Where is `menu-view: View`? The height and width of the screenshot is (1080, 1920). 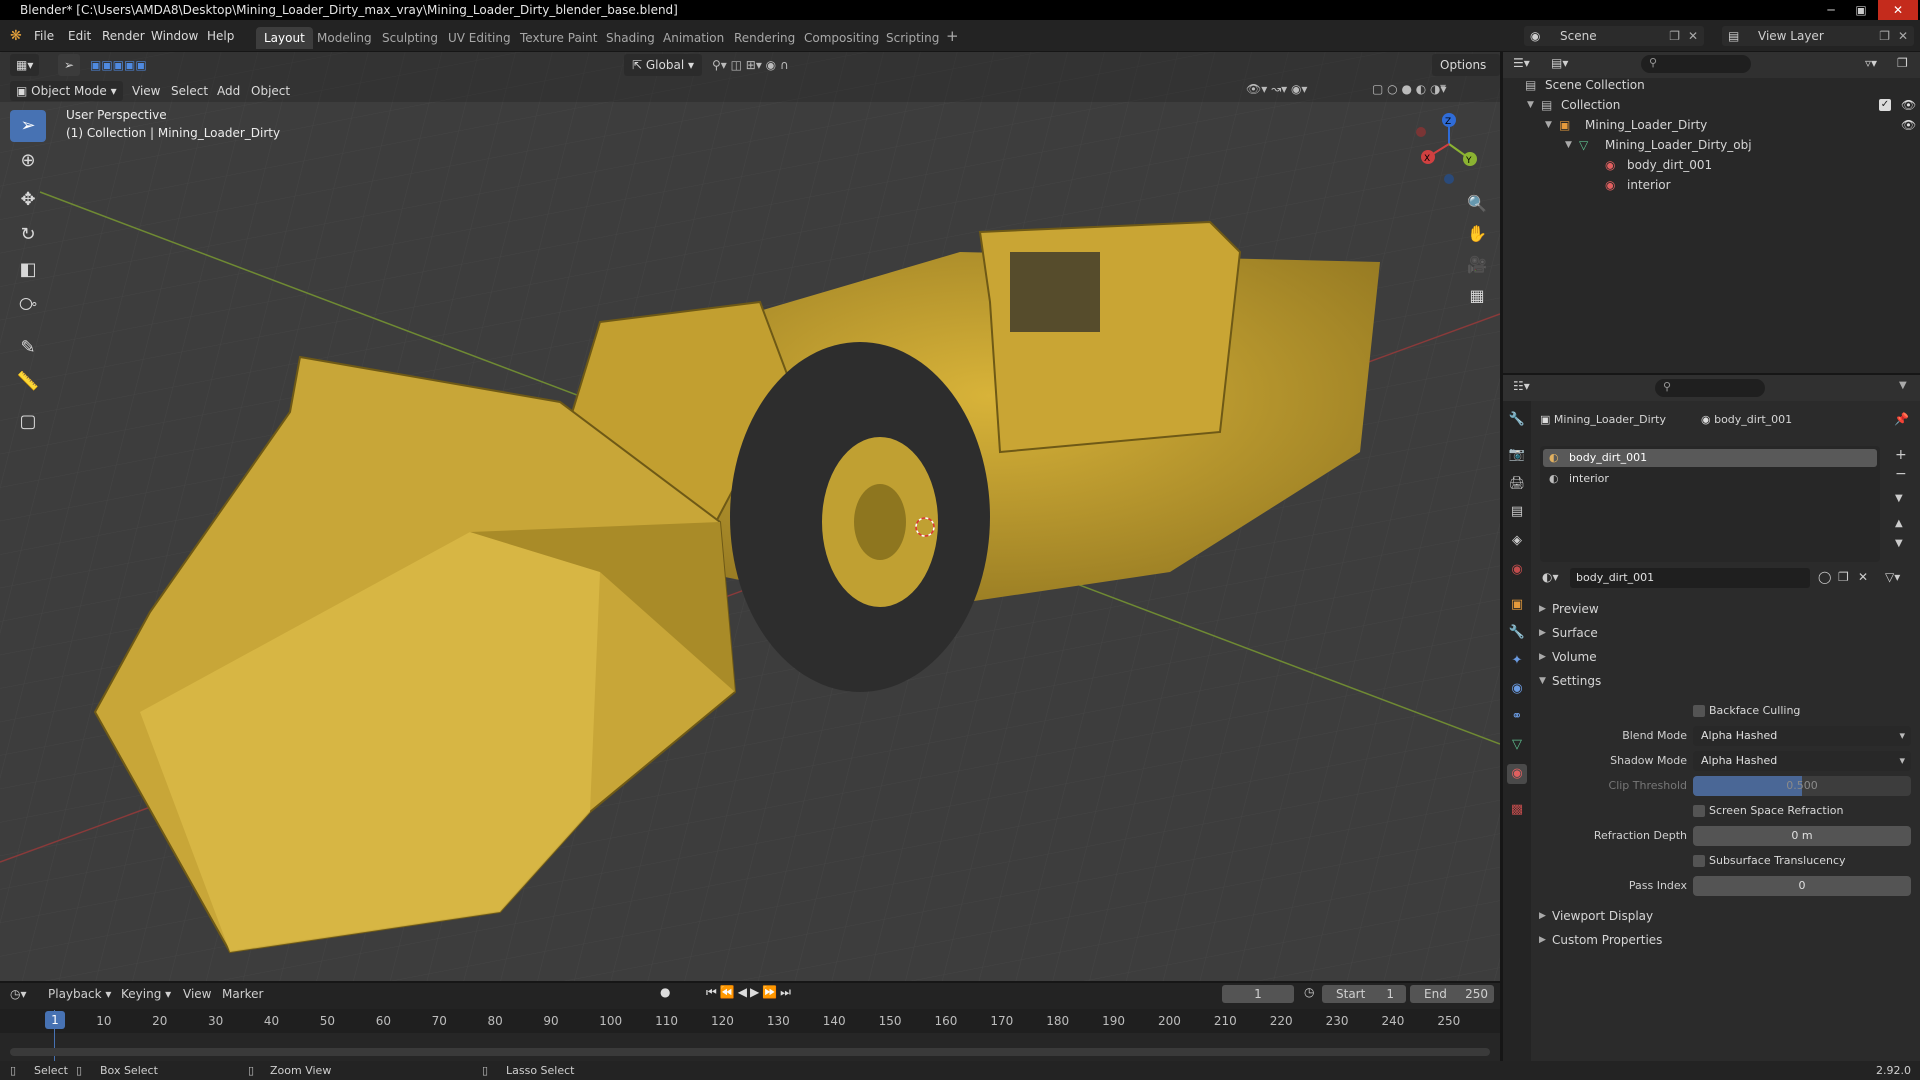 menu-view: View is located at coordinates (146, 91).